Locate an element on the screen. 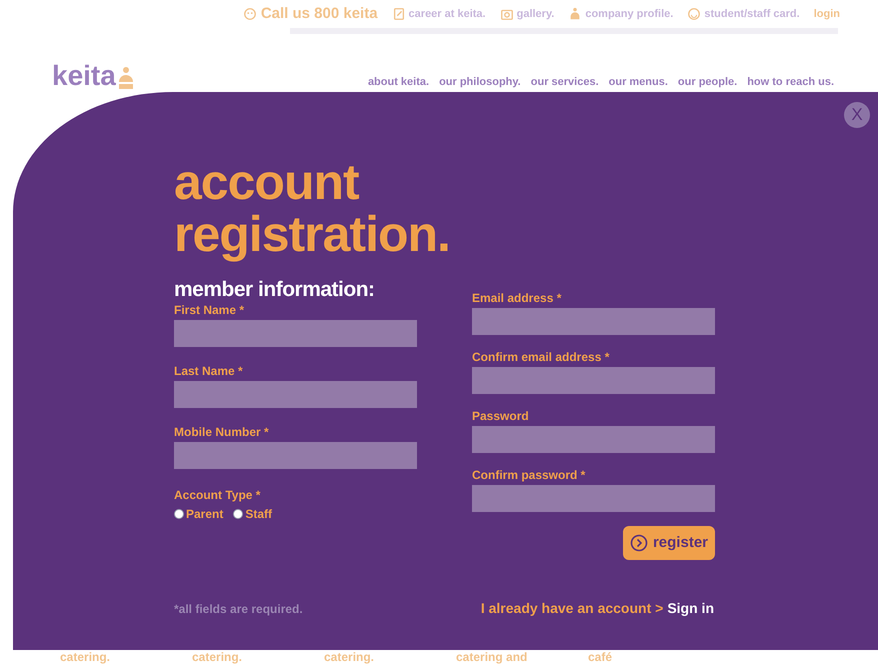  required-note: *all fields are required. is located at coordinates (238, 609).